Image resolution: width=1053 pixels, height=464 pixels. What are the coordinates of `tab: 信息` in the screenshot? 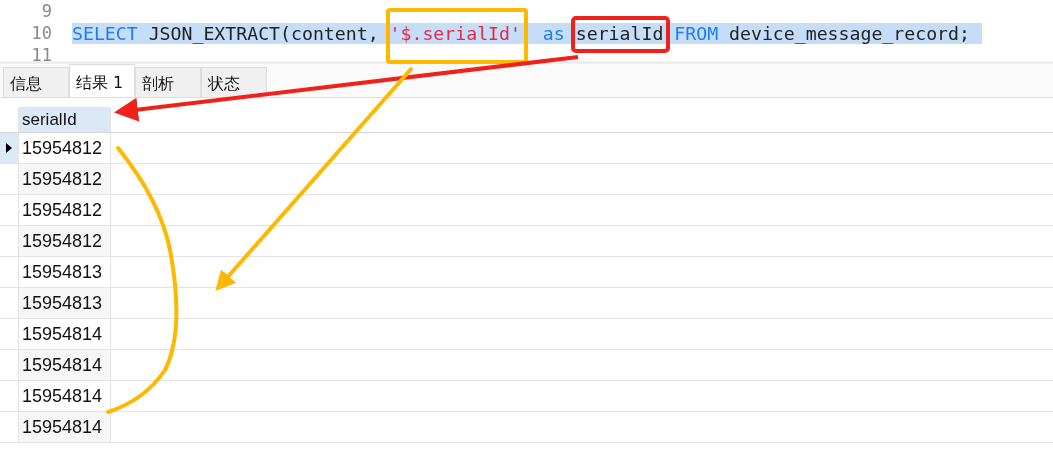 It's located at (36, 82).